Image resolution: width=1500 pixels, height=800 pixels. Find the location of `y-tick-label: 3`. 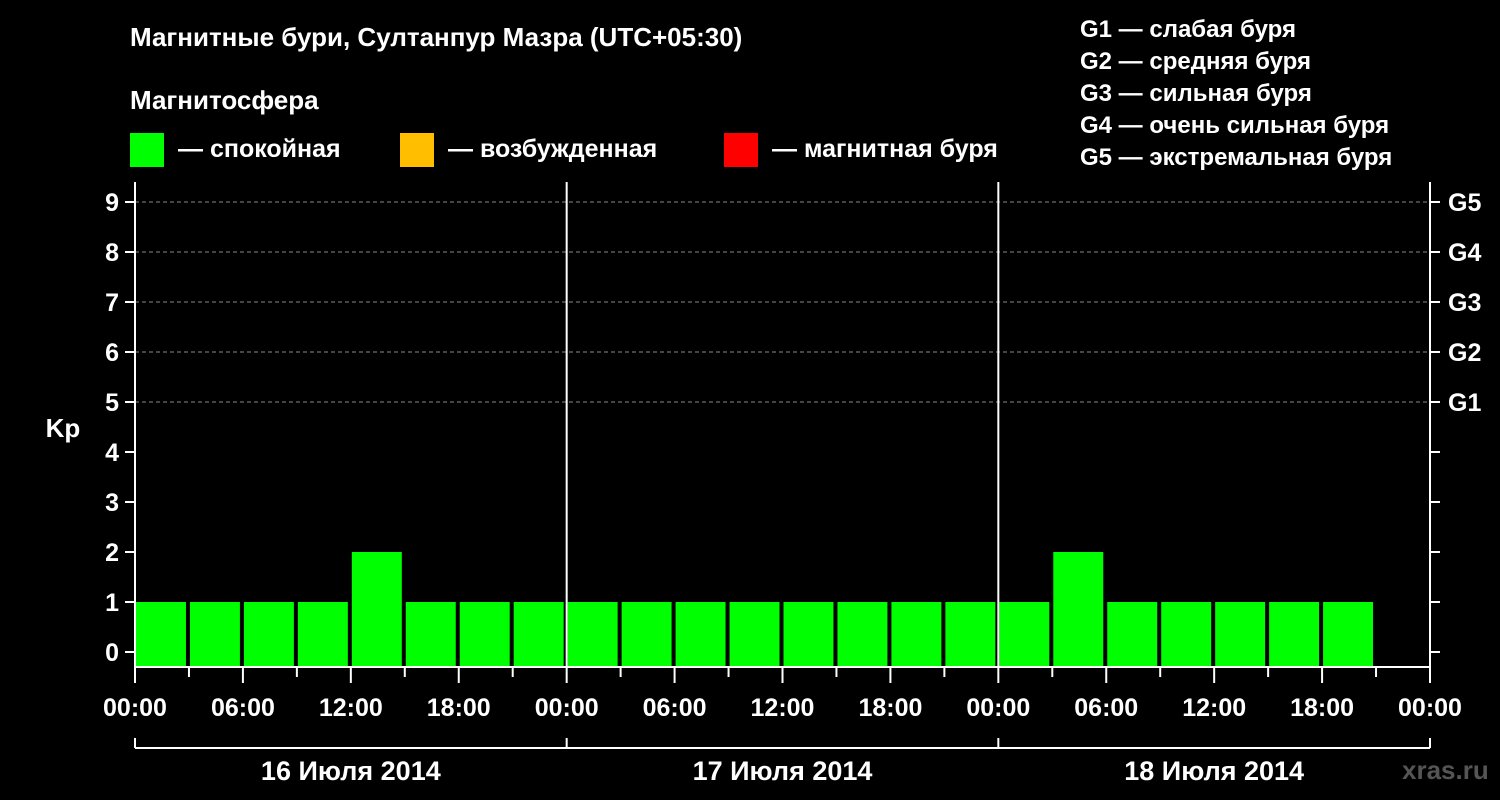

y-tick-label: 3 is located at coordinates (112, 503).